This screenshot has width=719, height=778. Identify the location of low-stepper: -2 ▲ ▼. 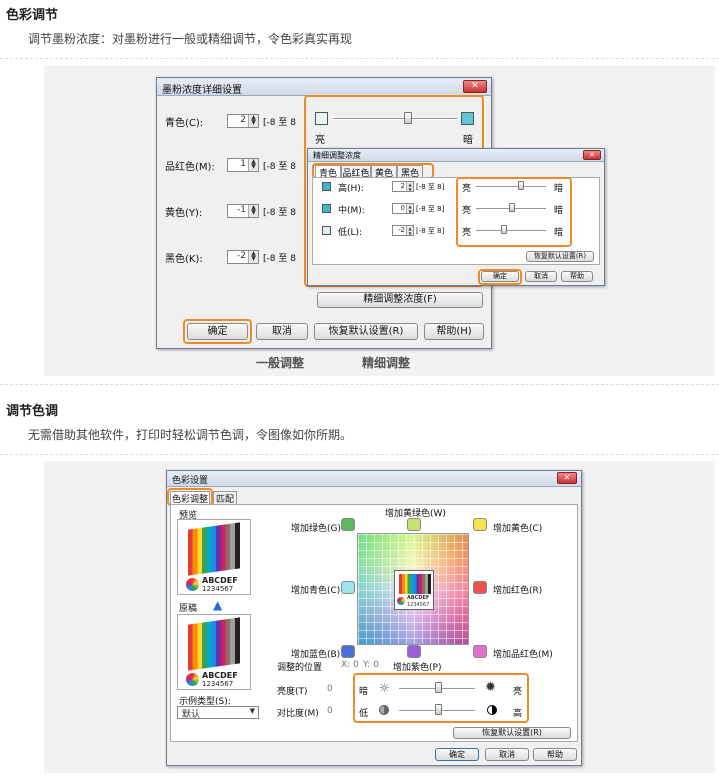
(403, 230).